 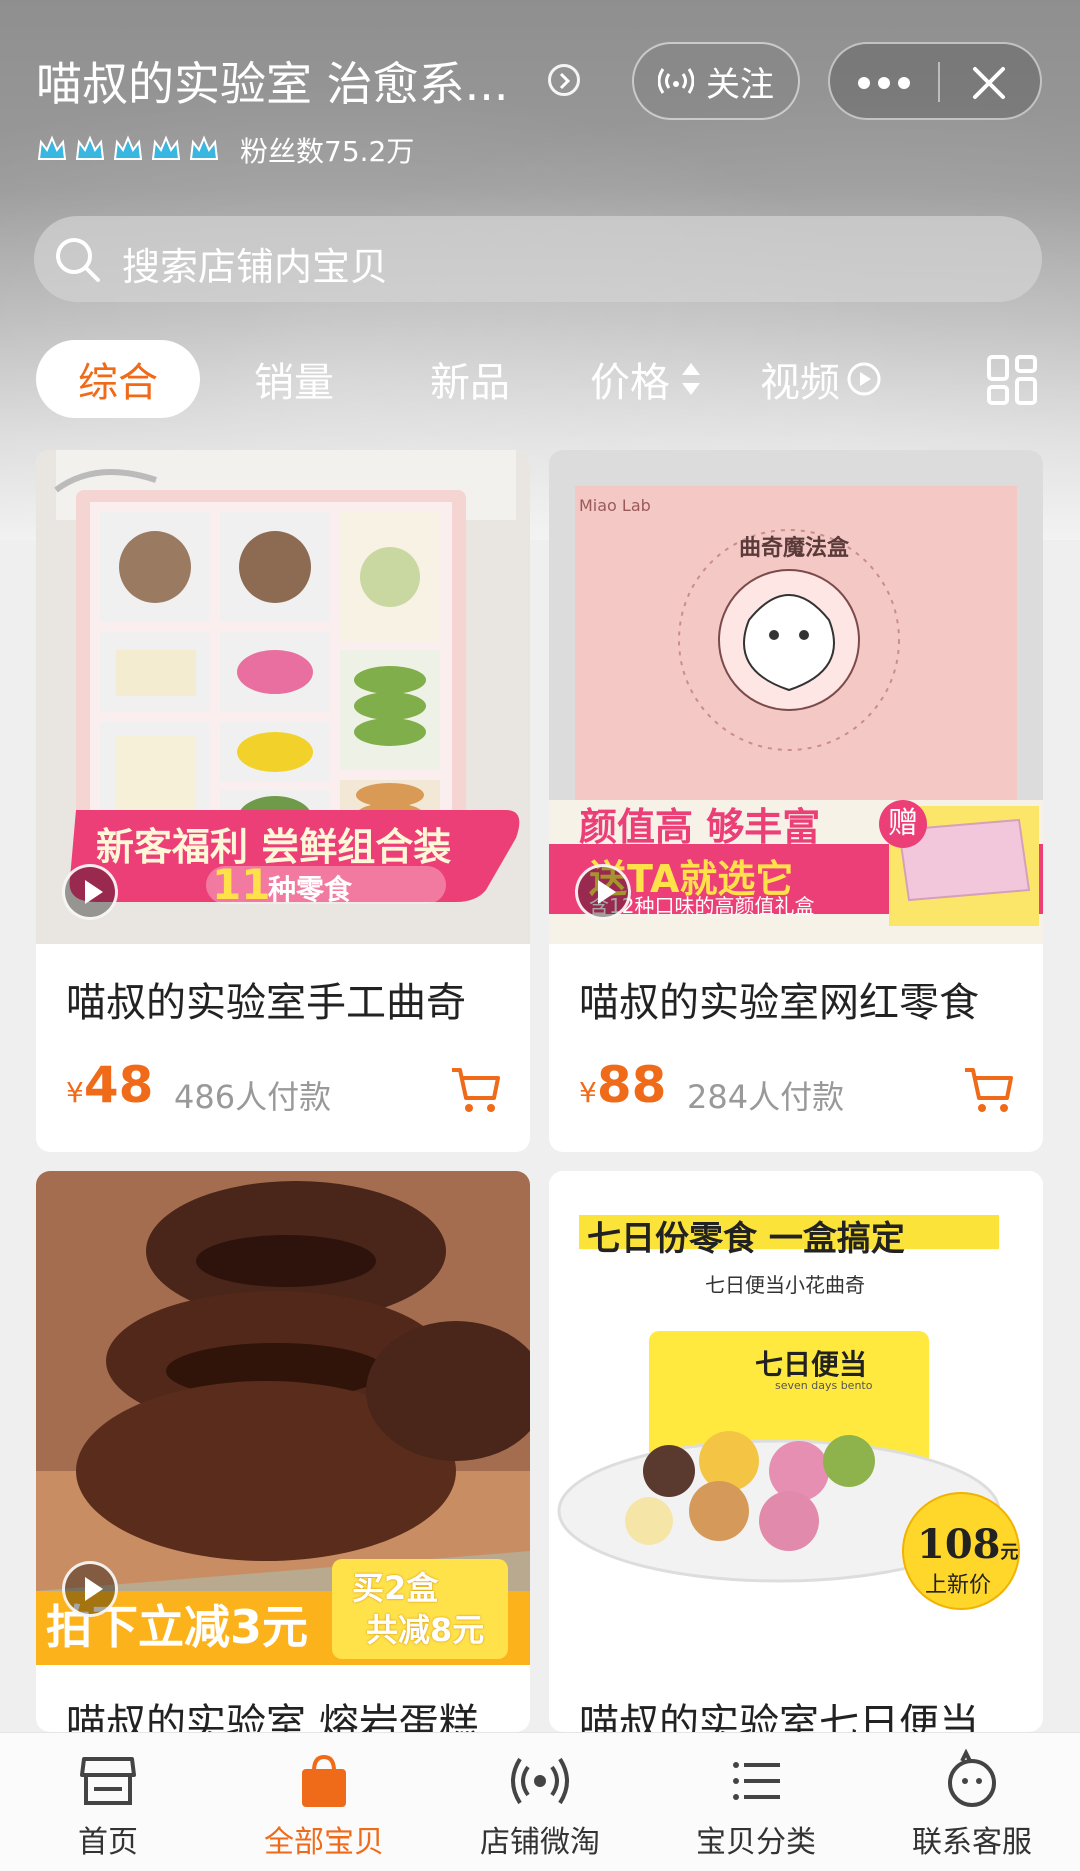 I want to click on product-price: ¥48, so click(x=109, y=1085).